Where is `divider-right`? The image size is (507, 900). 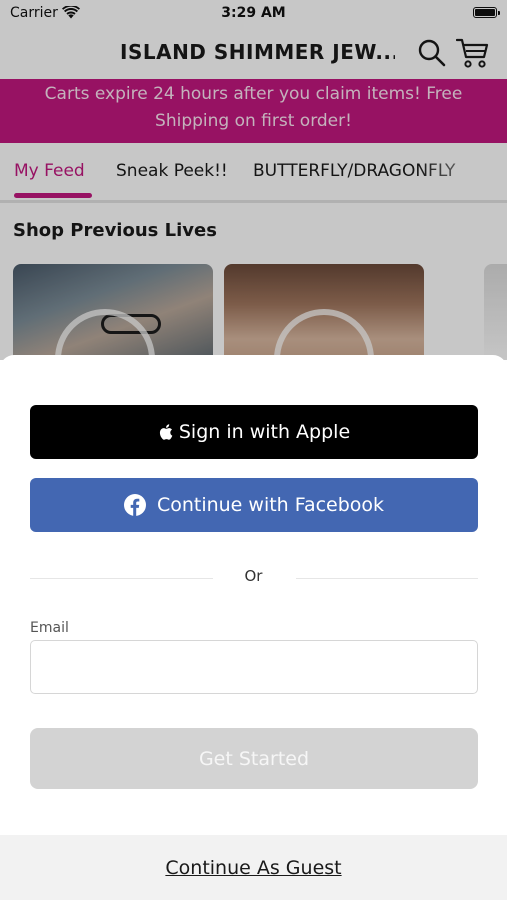
divider-right is located at coordinates (387, 578).